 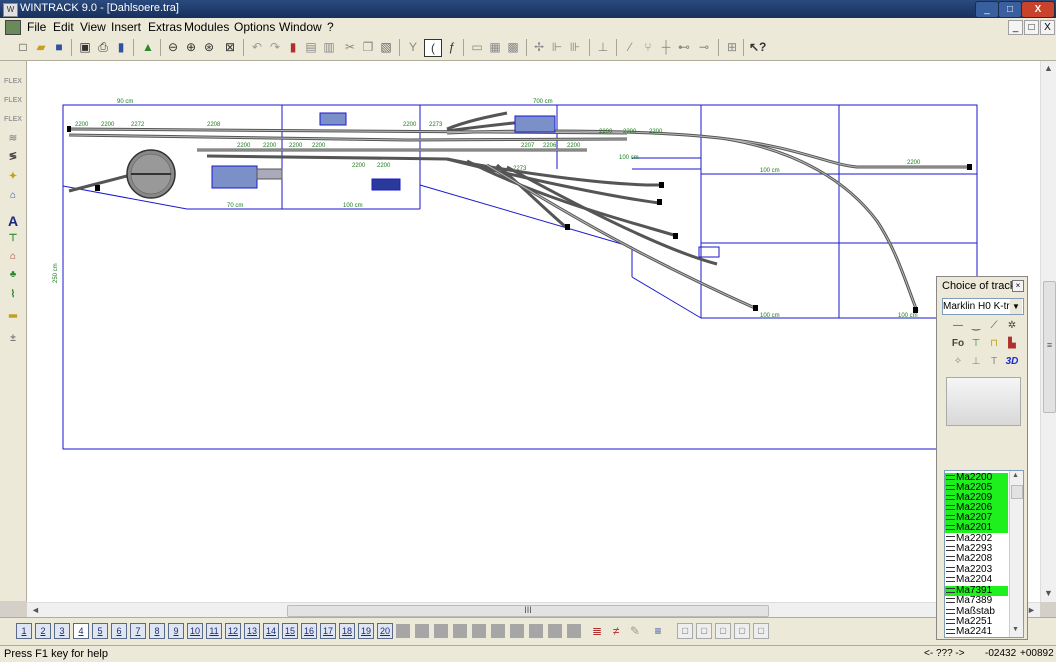 I want to click on view-button-3: ▢, so click(x=723, y=631).